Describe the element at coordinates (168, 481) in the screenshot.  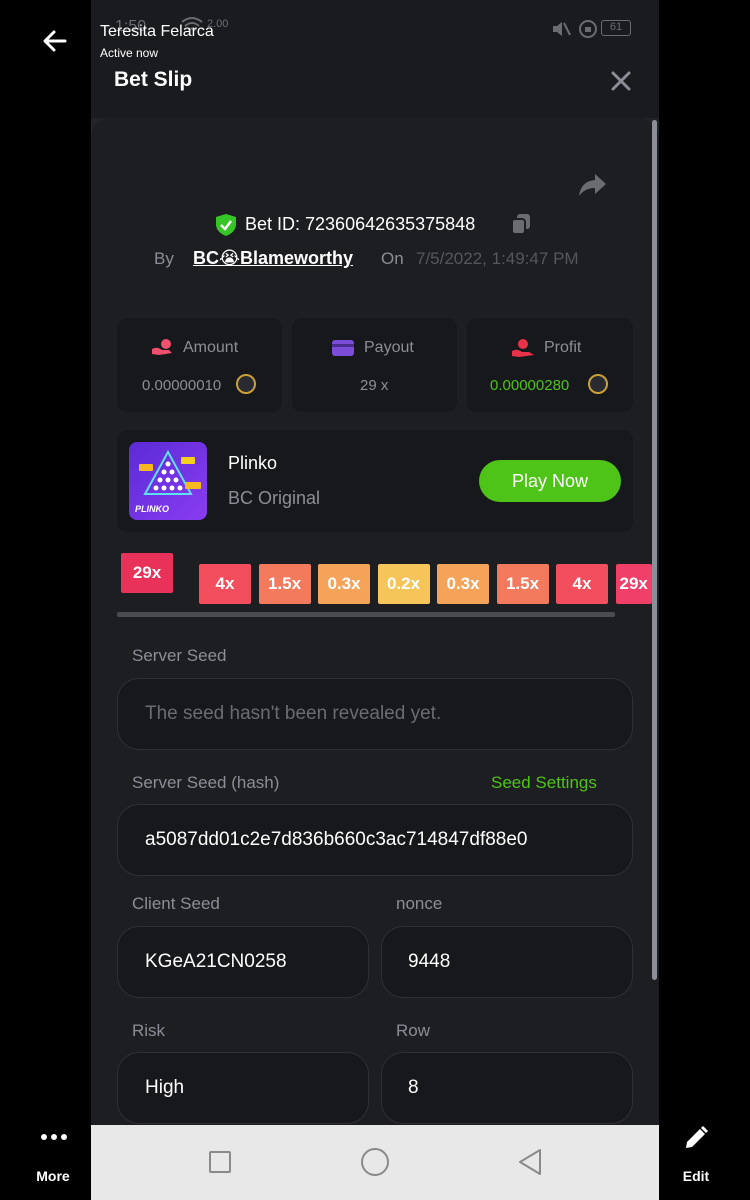
I see `plinko-thumbnail: PLINKO` at that location.